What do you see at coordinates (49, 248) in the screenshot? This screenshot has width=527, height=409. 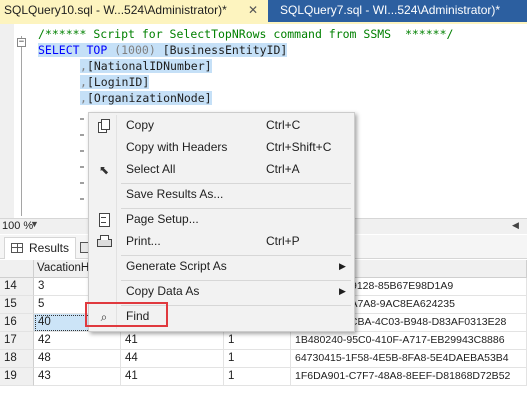 I see `tab-results-label: Results` at bounding box center [49, 248].